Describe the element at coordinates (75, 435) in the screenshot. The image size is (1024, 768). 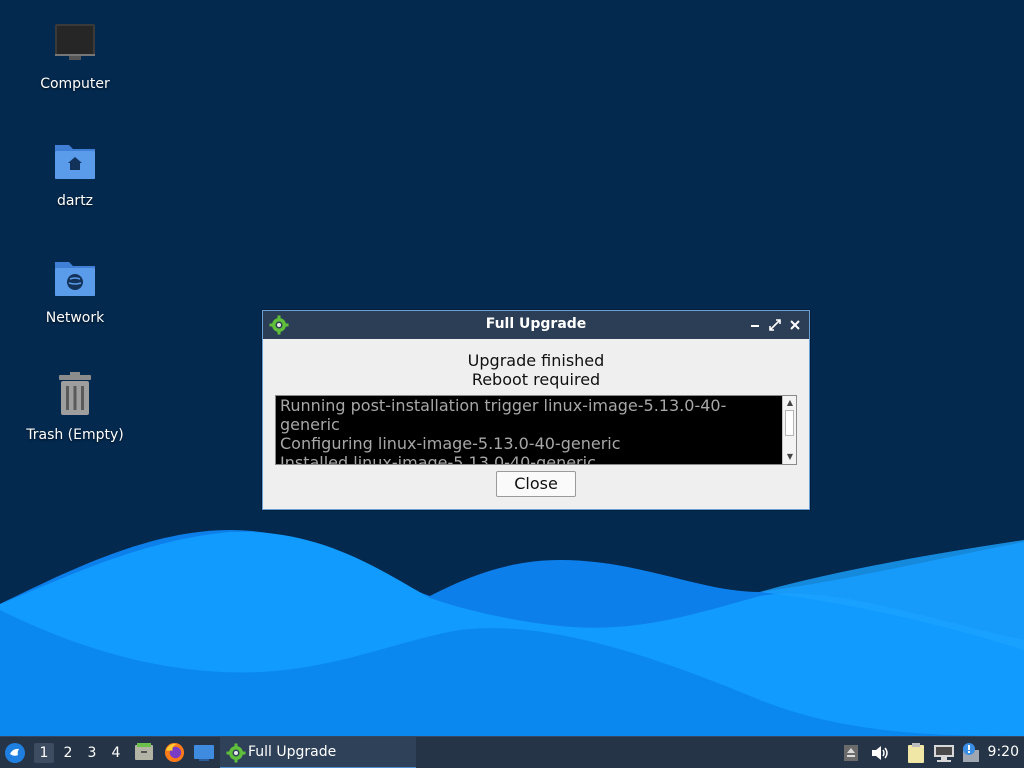
I see `desktop-icon-label: Trash (Empty)` at that location.